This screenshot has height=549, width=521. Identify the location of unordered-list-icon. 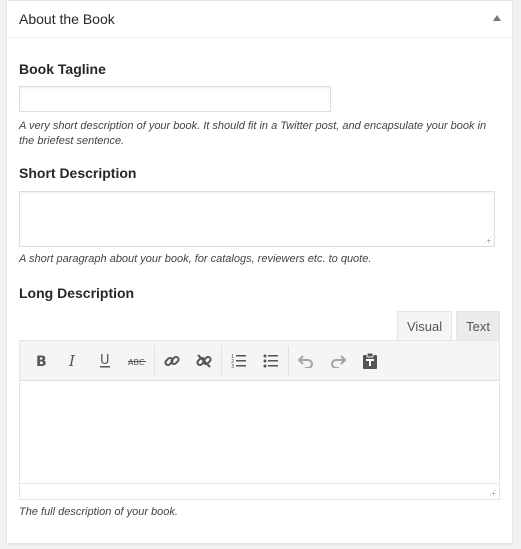
(271, 361).